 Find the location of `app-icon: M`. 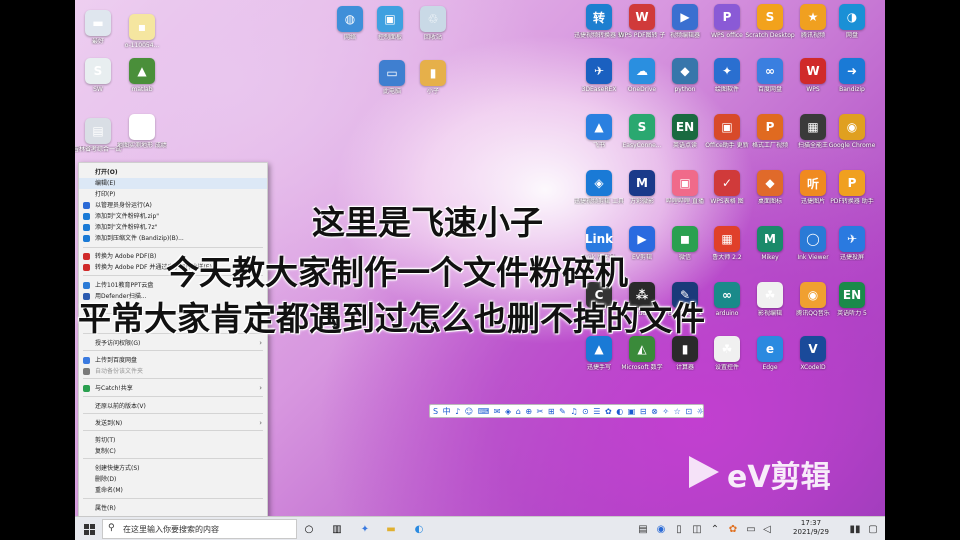

app-icon: M is located at coordinates (770, 239).